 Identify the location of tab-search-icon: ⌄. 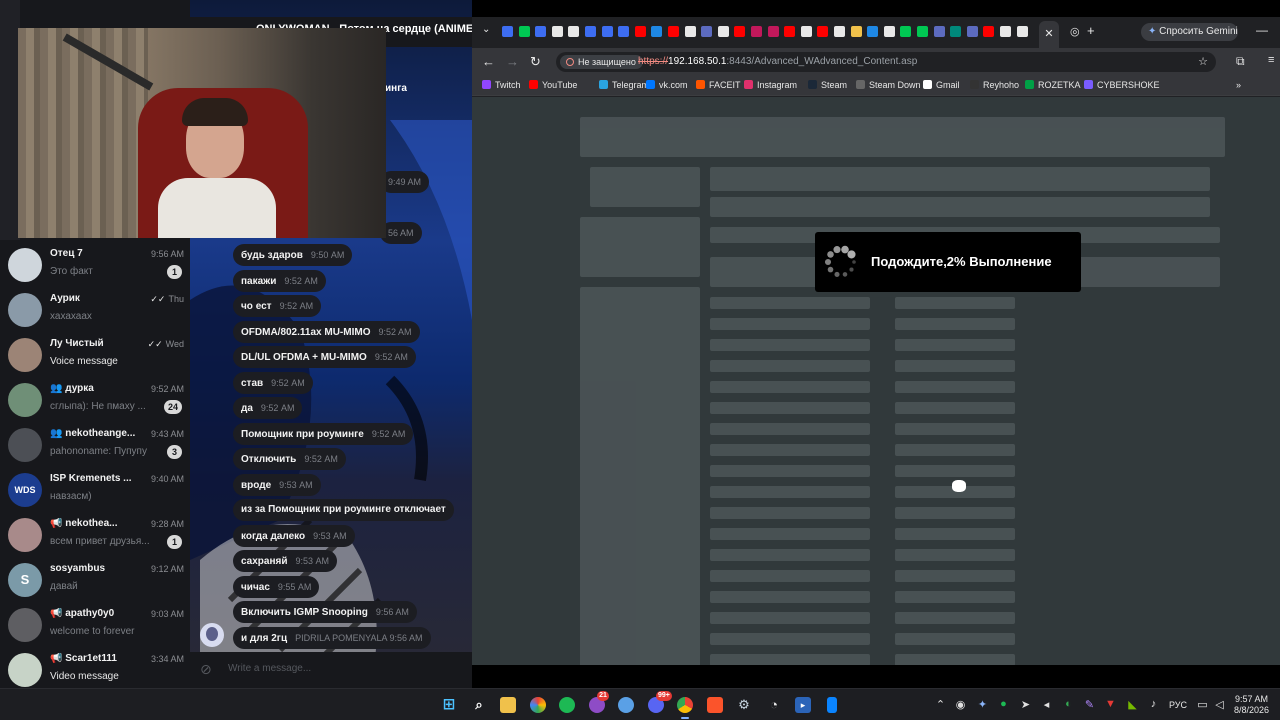
(486, 29).